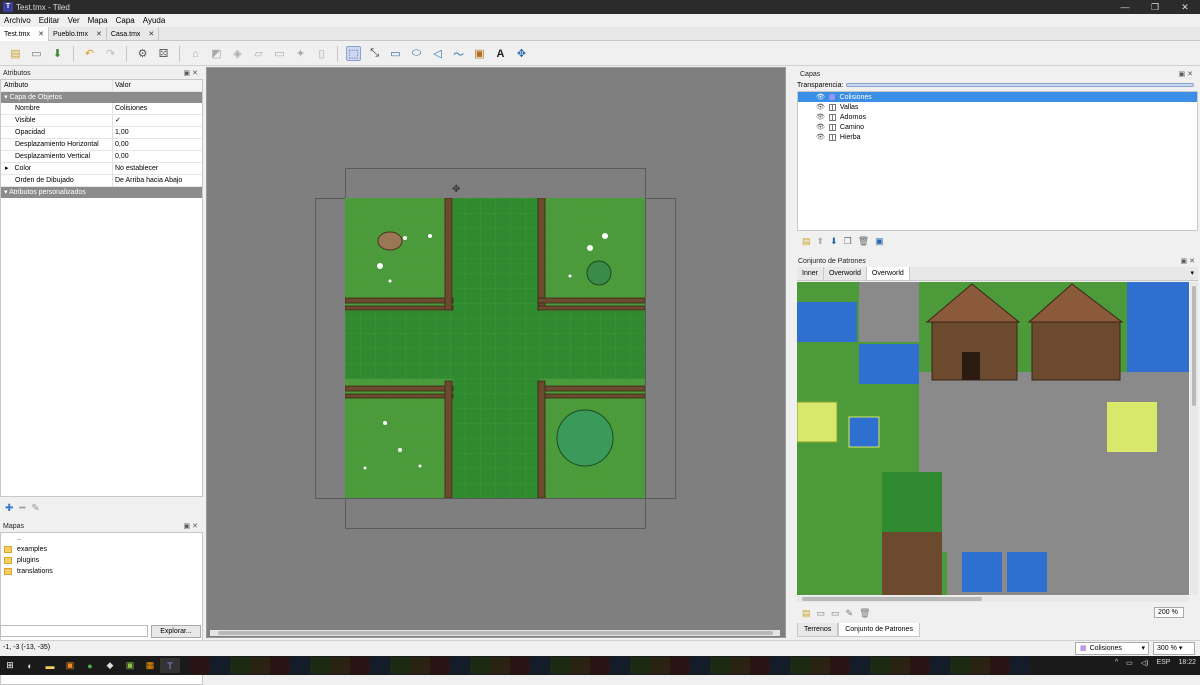 The width and height of the screenshot is (1200, 685). Describe the element at coordinates (810, 273) in the screenshot. I see `tab-inner: Inner` at that location.